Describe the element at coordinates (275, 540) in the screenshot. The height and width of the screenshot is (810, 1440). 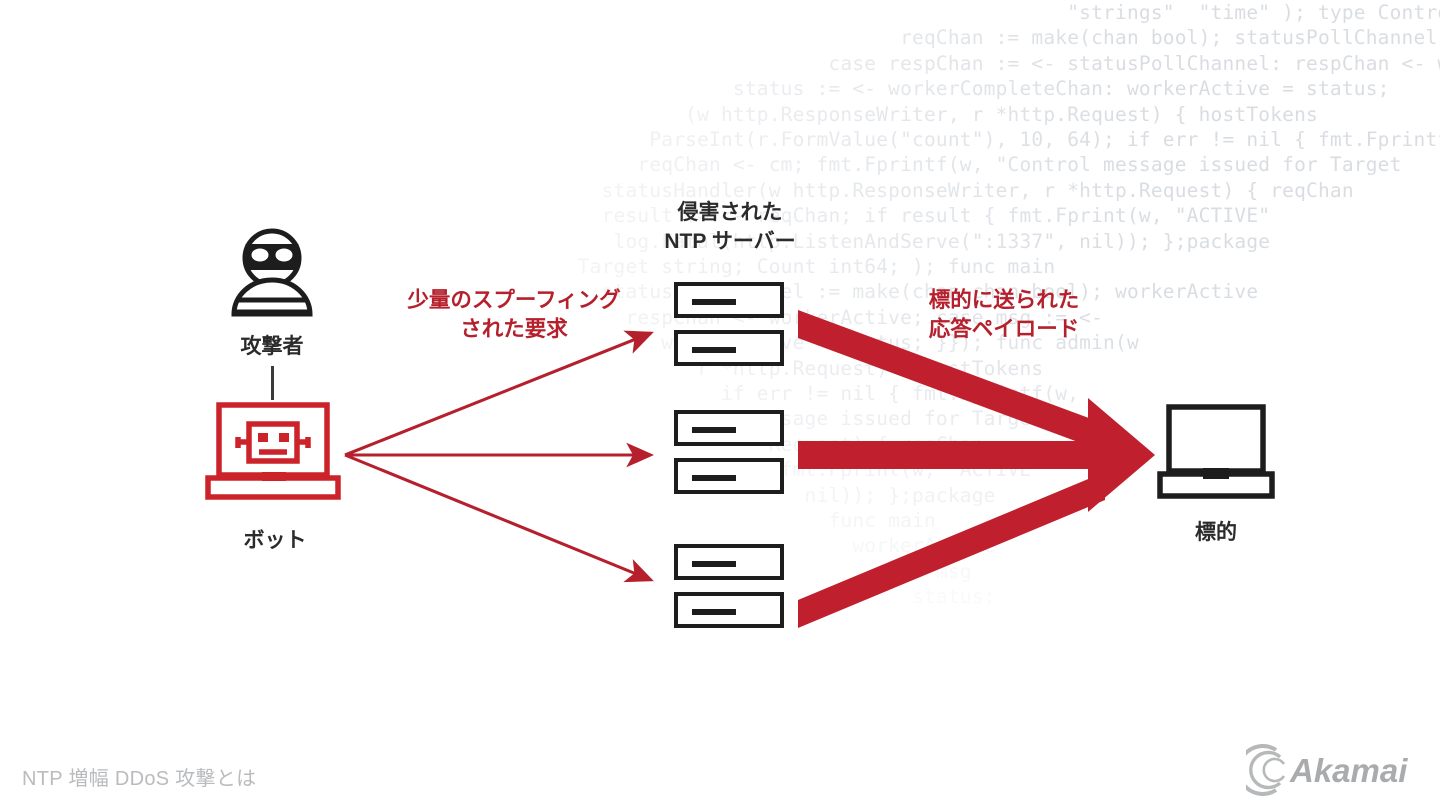
I see `bot-label: ボット` at that location.